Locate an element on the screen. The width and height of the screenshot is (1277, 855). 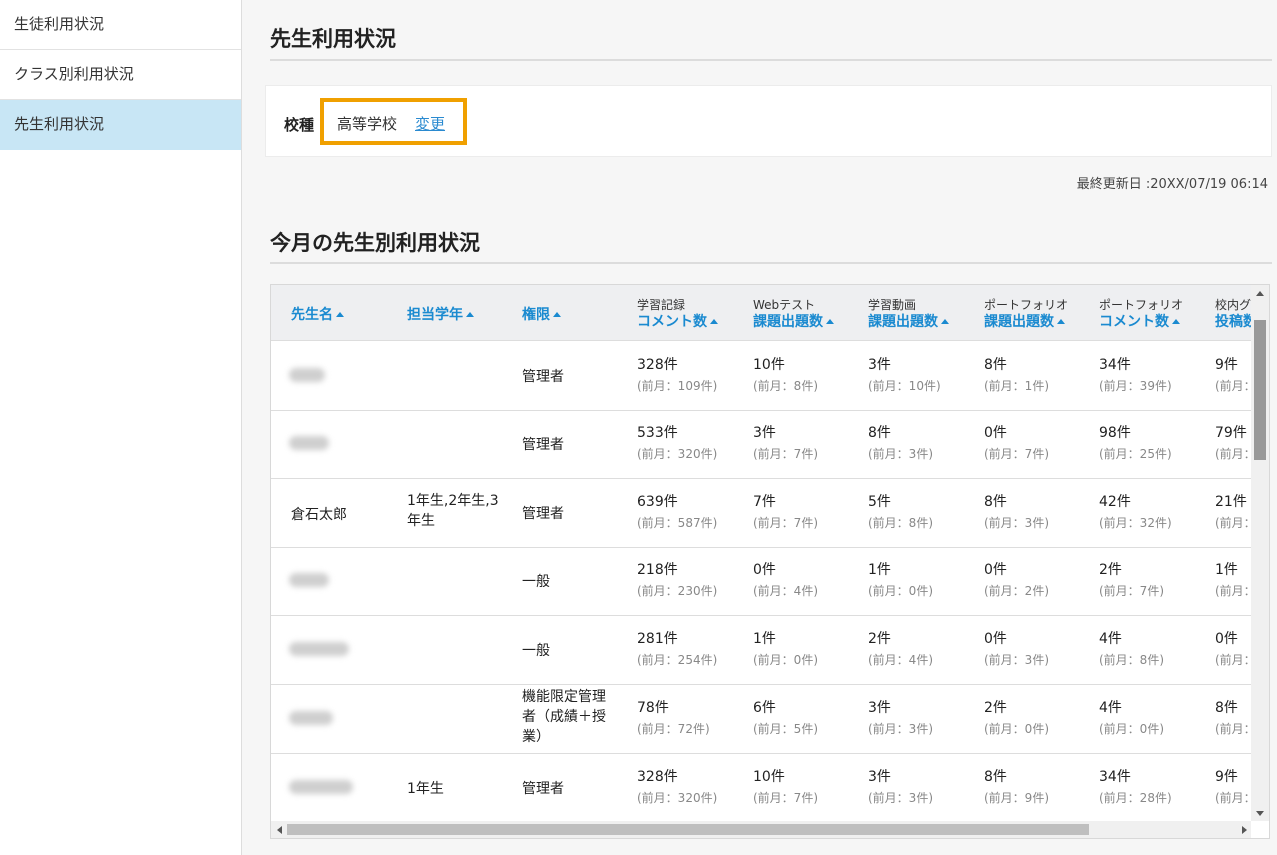
stat-value: 7件 is located at coordinates (764, 502).